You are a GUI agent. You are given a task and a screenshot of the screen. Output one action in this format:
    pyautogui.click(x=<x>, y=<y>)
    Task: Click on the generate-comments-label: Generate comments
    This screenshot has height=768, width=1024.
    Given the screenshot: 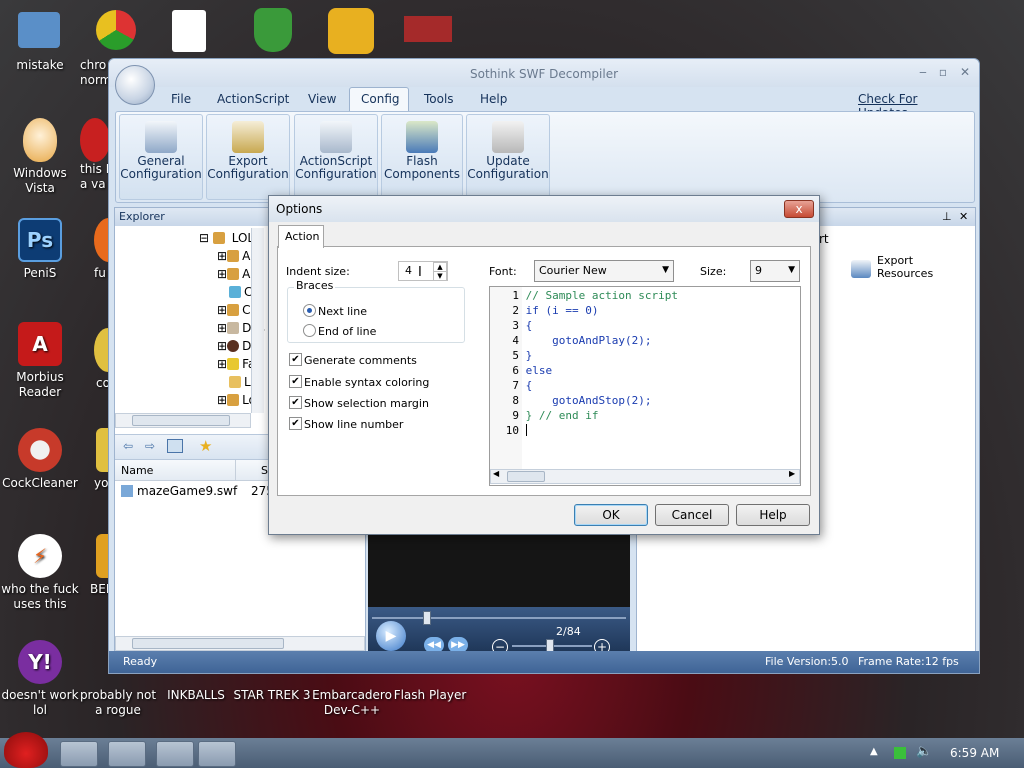 What is the action you would take?
    pyautogui.click(x=360, y=360)
    